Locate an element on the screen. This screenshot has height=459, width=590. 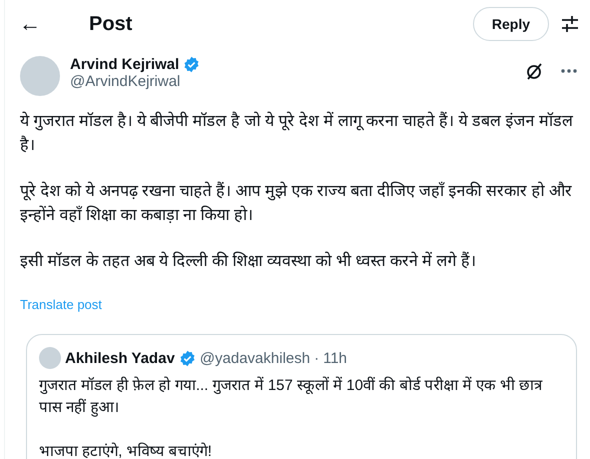
quoted-text: गुजरात मॉडल ही फ़ेल हो गया... गुजरात में 157 स्कूलों में 10वीं की बोर्ड परीक्षा में एक भी छात्र पास नहीं हुआ। is located at coordinates (291, 397).